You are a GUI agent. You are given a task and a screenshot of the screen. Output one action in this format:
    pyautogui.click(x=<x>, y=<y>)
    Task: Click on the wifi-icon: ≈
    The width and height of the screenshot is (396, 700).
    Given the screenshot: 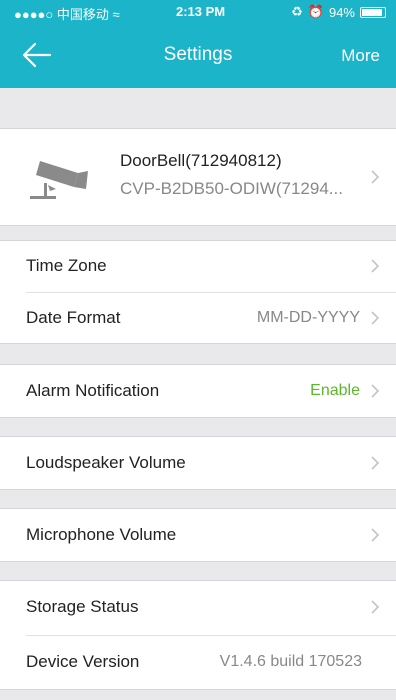 What is the action you would take?
    pyautogui.click(x=116, y=14)
    